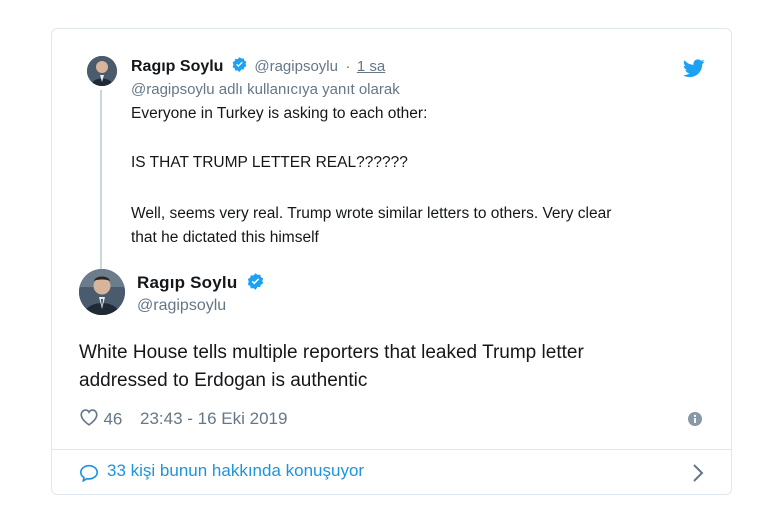 Image resolution: width=760 pixels, height=519 pixels. What do you see at coordinates (296, 66) in the screenshot?
I see `reply-author-handle: @ragipsoylu` at bounding box center [296, 66].